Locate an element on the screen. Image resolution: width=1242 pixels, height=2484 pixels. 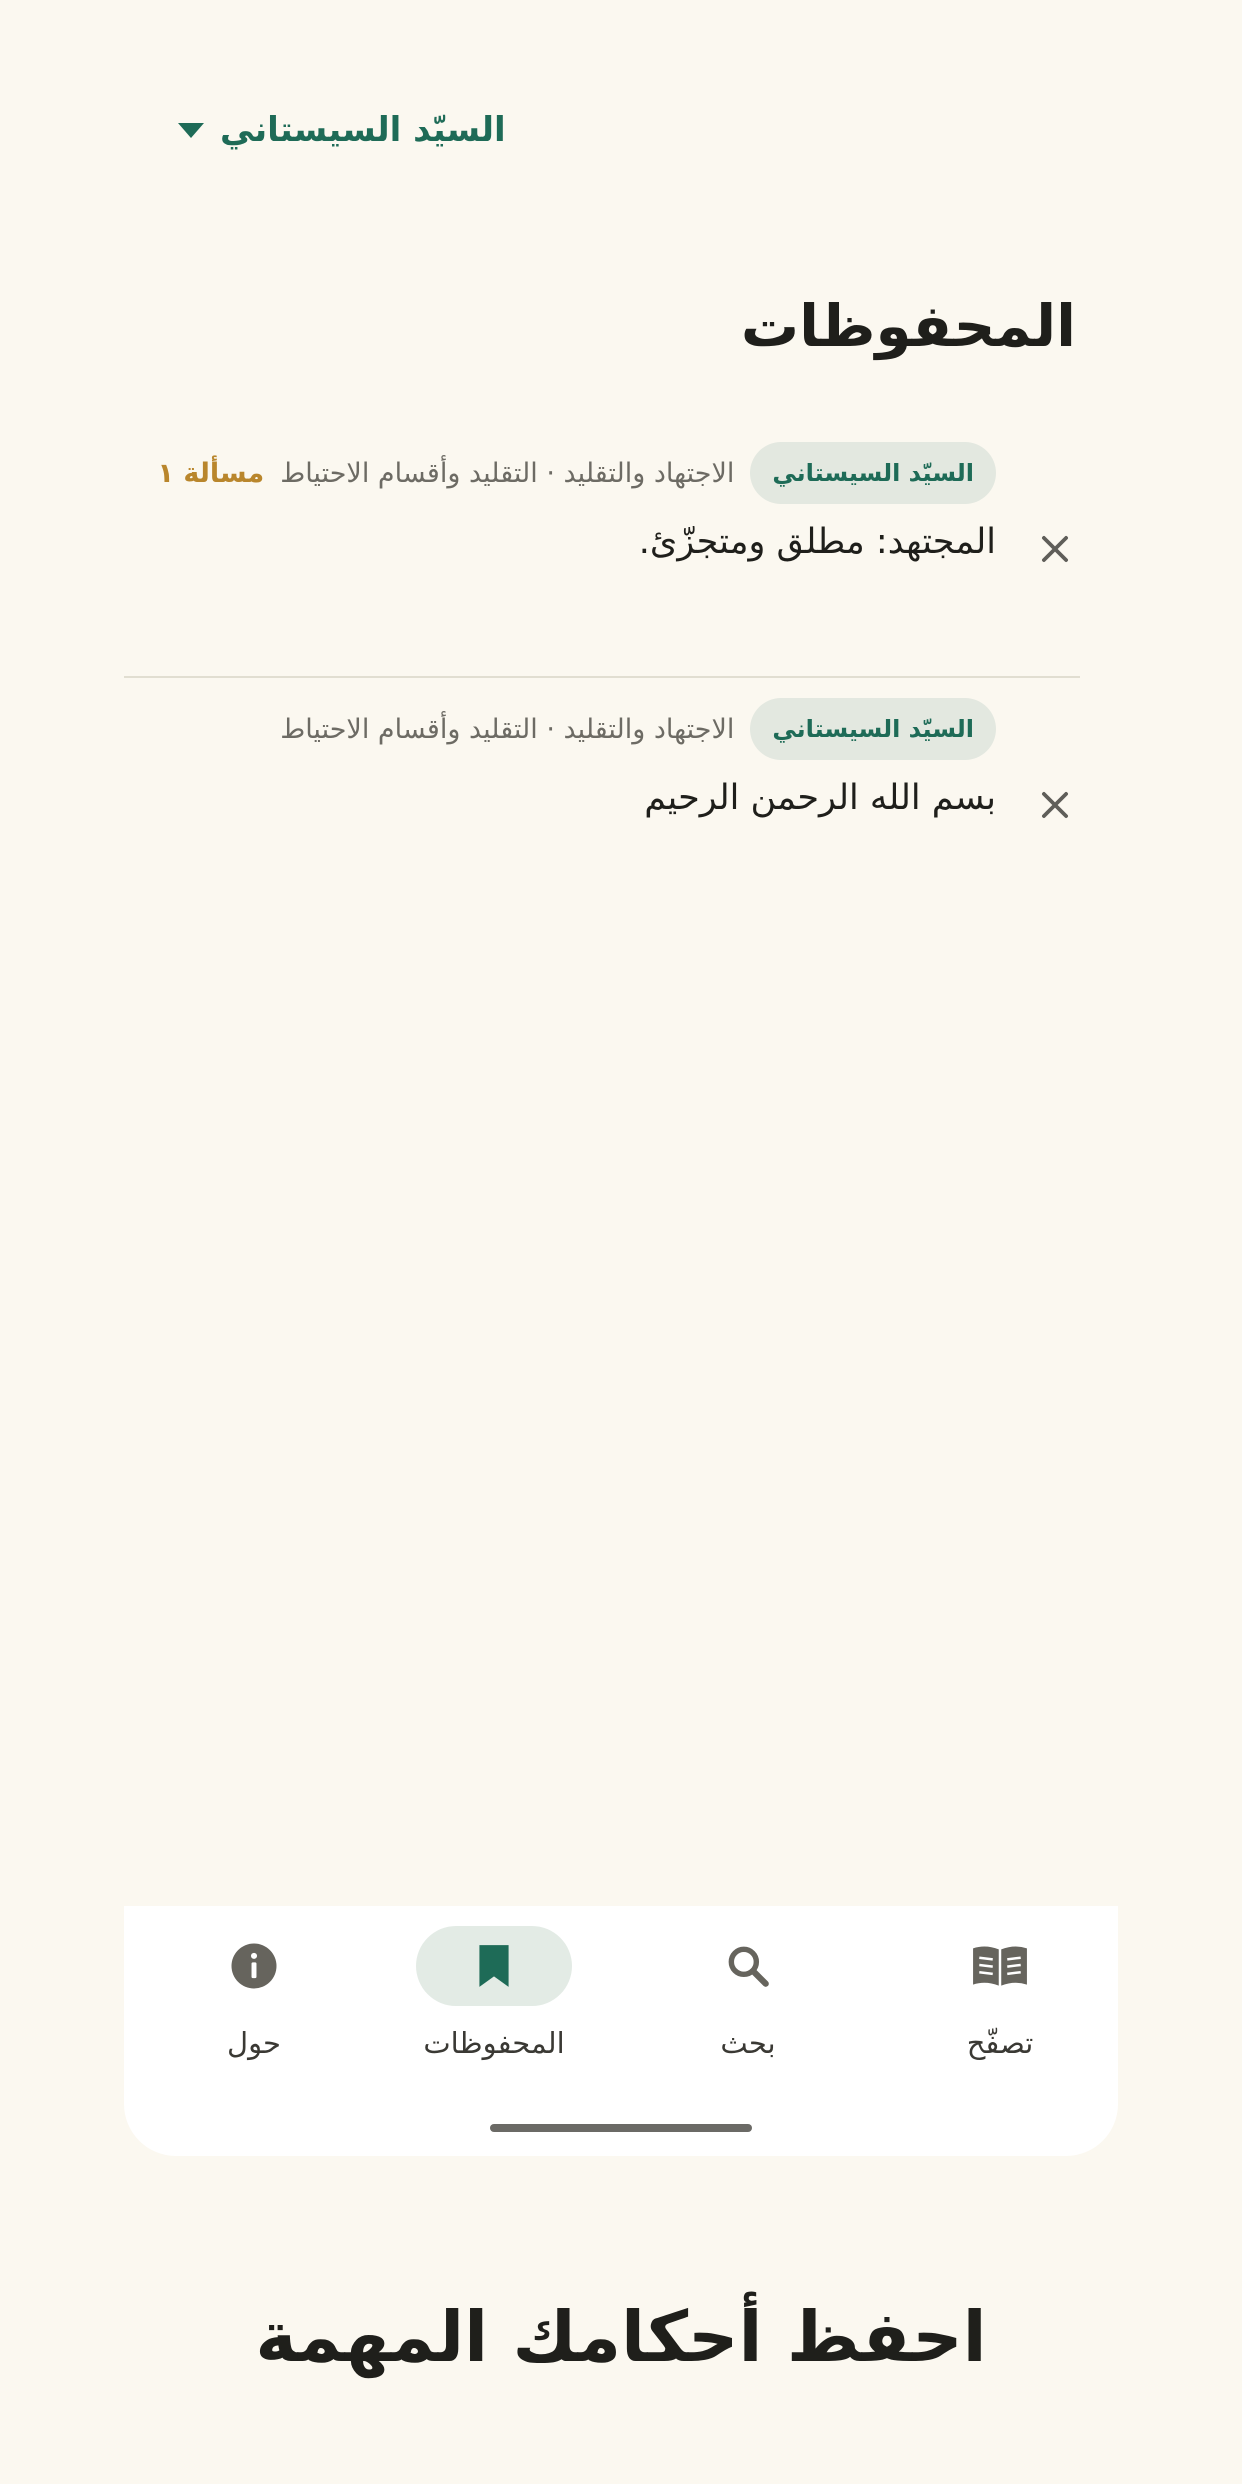
saved-item-text: المجتهد: مطلق ومتجزّئ. is located at coordinates (817, 542).